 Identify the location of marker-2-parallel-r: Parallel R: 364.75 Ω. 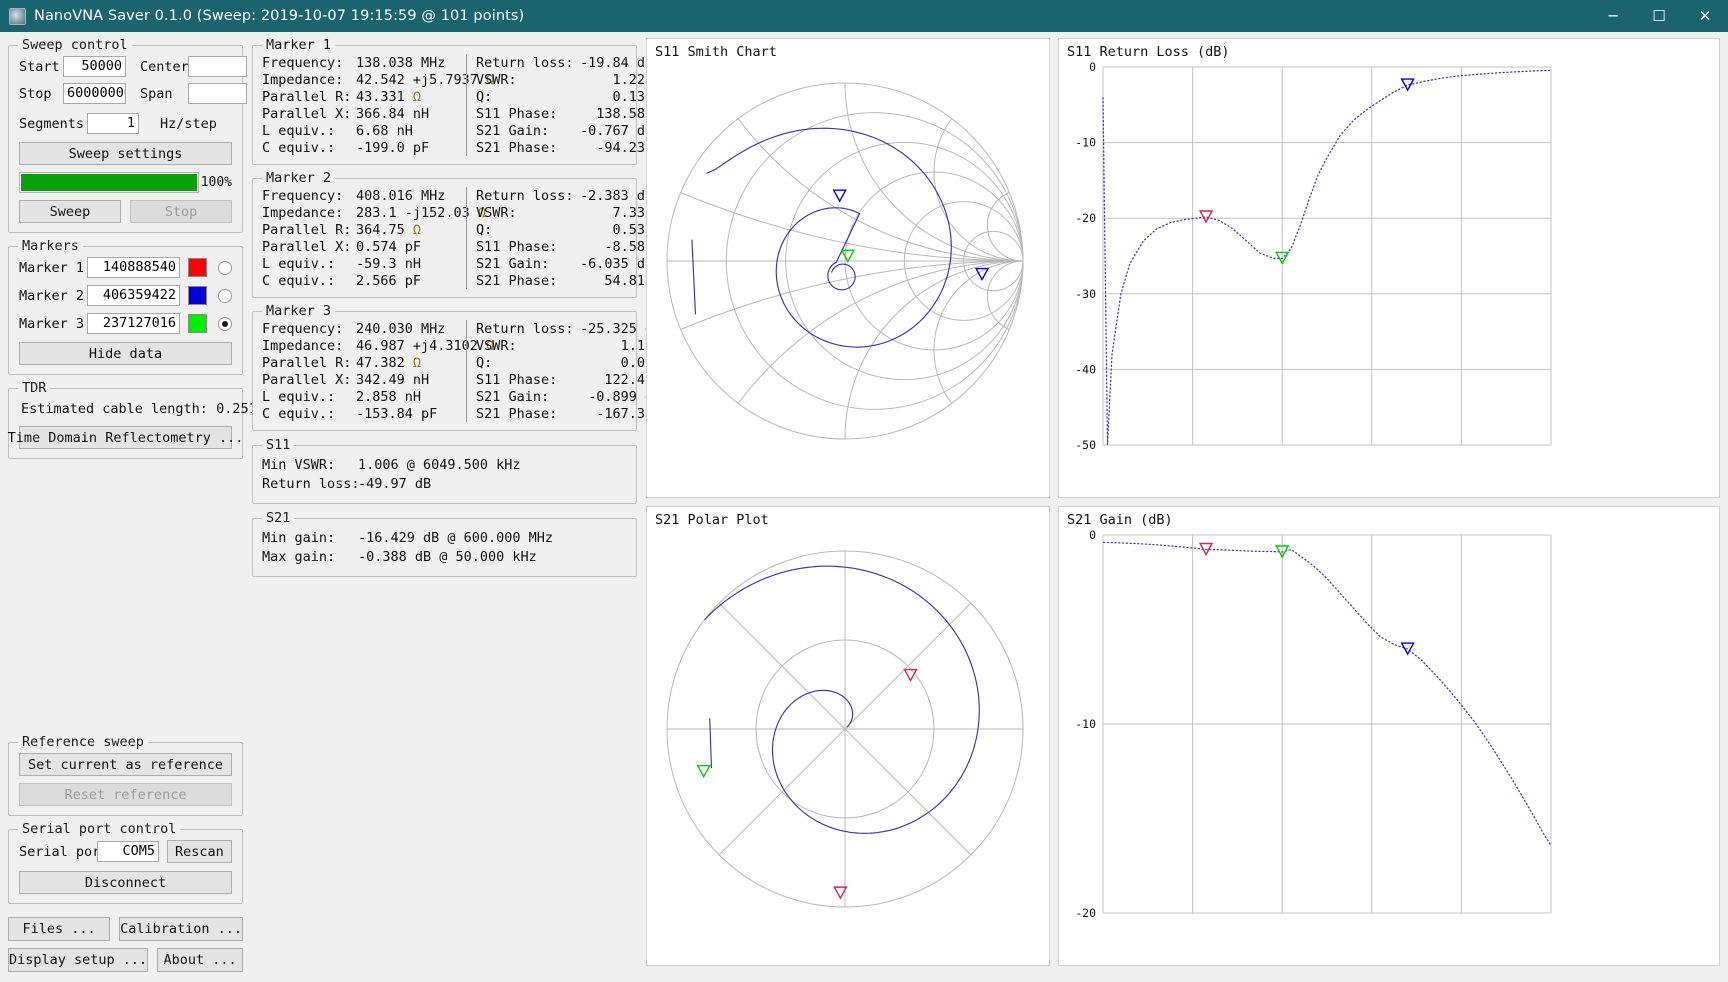
(342, 229).